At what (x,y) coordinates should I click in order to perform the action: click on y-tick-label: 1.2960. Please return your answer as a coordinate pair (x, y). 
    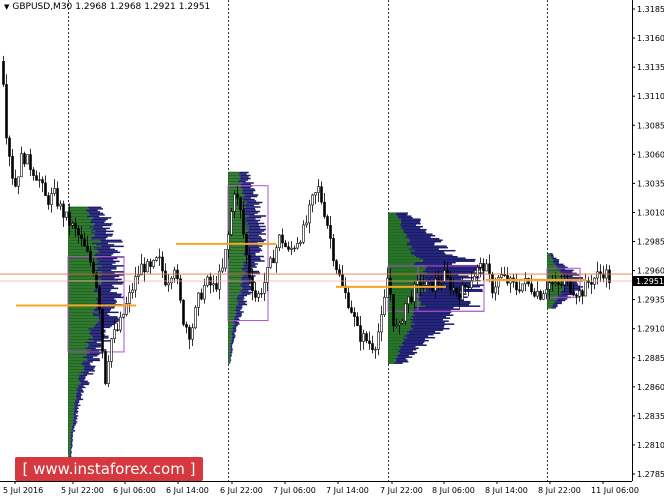
    Looking at the image, I should click on (650, 271).